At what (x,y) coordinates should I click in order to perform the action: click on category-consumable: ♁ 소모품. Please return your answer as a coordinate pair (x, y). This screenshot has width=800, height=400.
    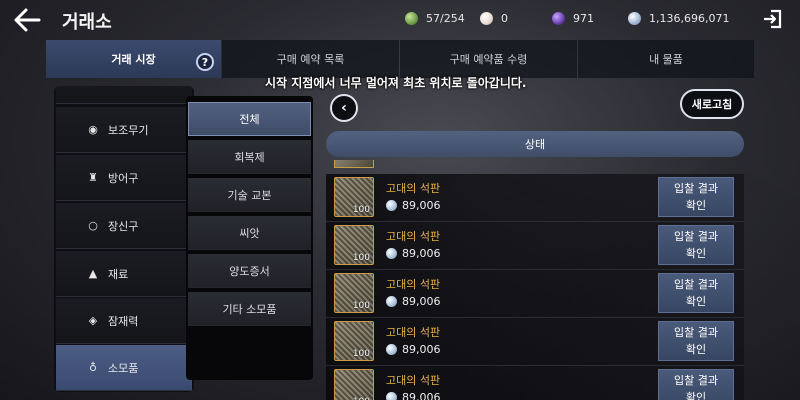
    Looking at the image, I should click on (124, 368).